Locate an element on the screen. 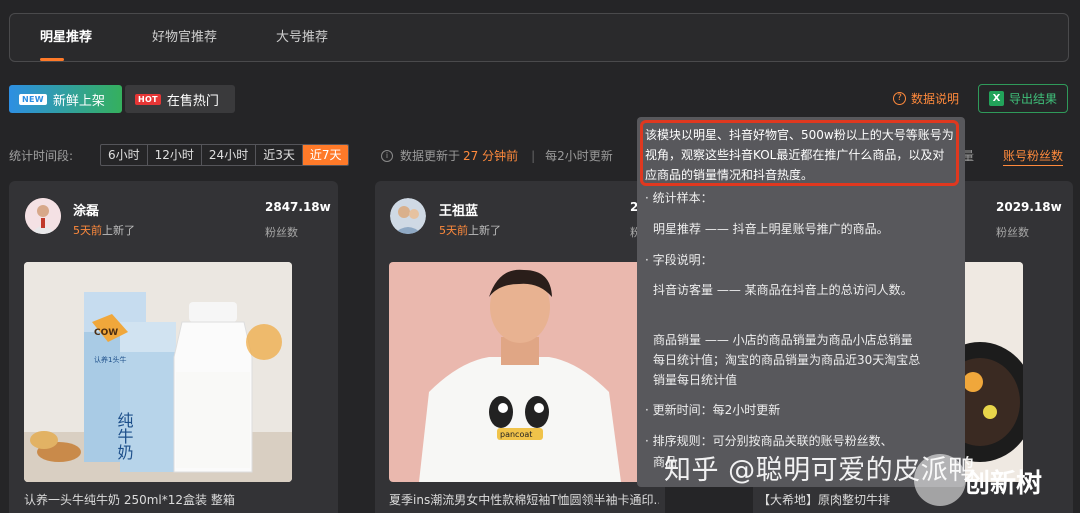 This screenshot has width=1080, height=513. hot-selling-button: HOT 在售热门 is located at coordinates (180, 99).